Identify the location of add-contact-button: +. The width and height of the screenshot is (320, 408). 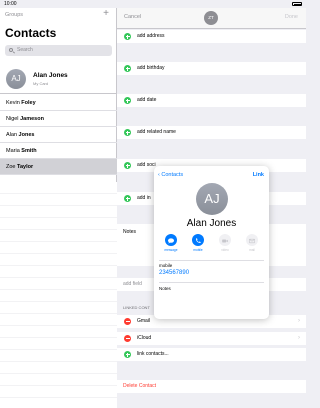
(106, 14).